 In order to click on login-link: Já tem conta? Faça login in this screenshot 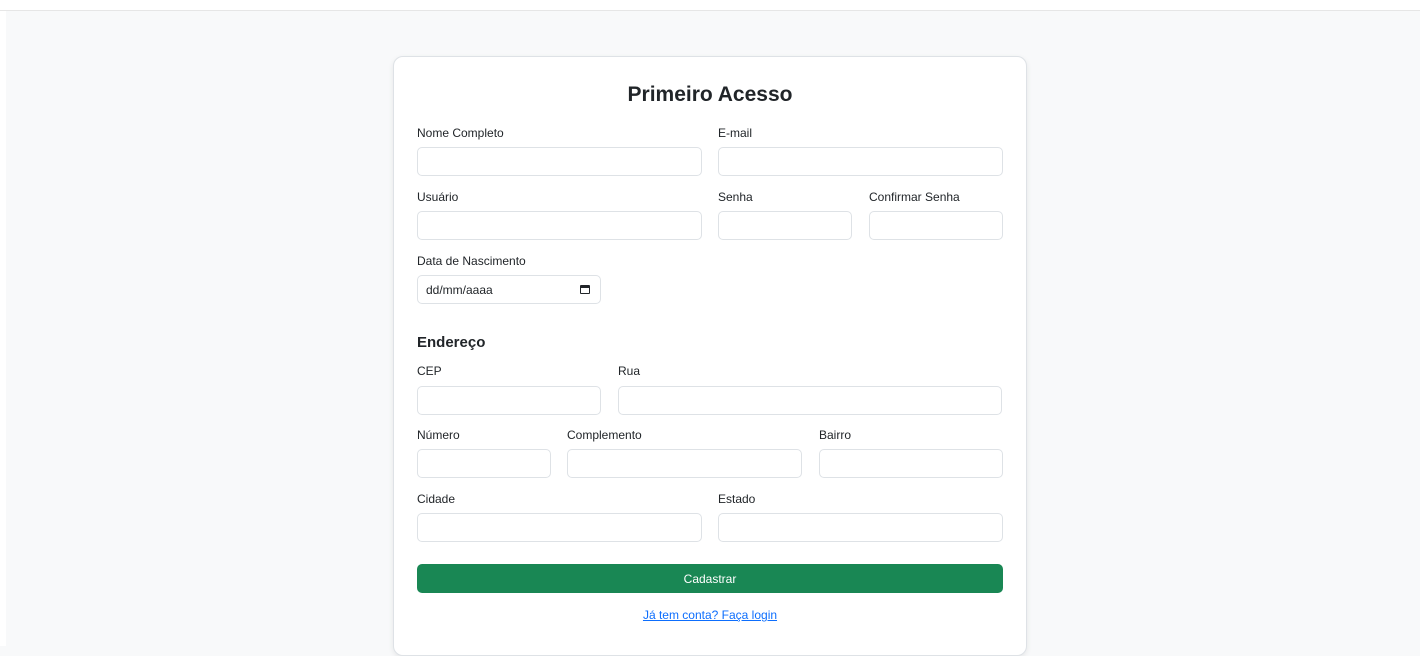, I will do `click(710, 615)`.